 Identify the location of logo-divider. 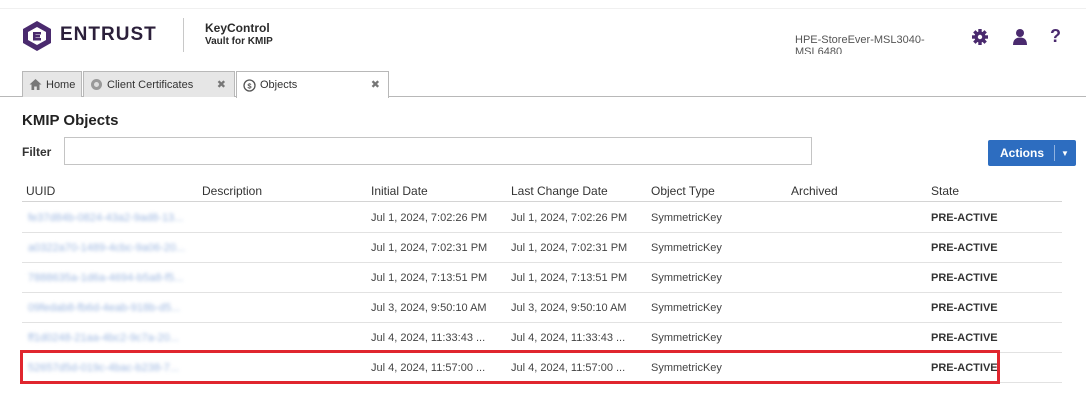
(183, 35).